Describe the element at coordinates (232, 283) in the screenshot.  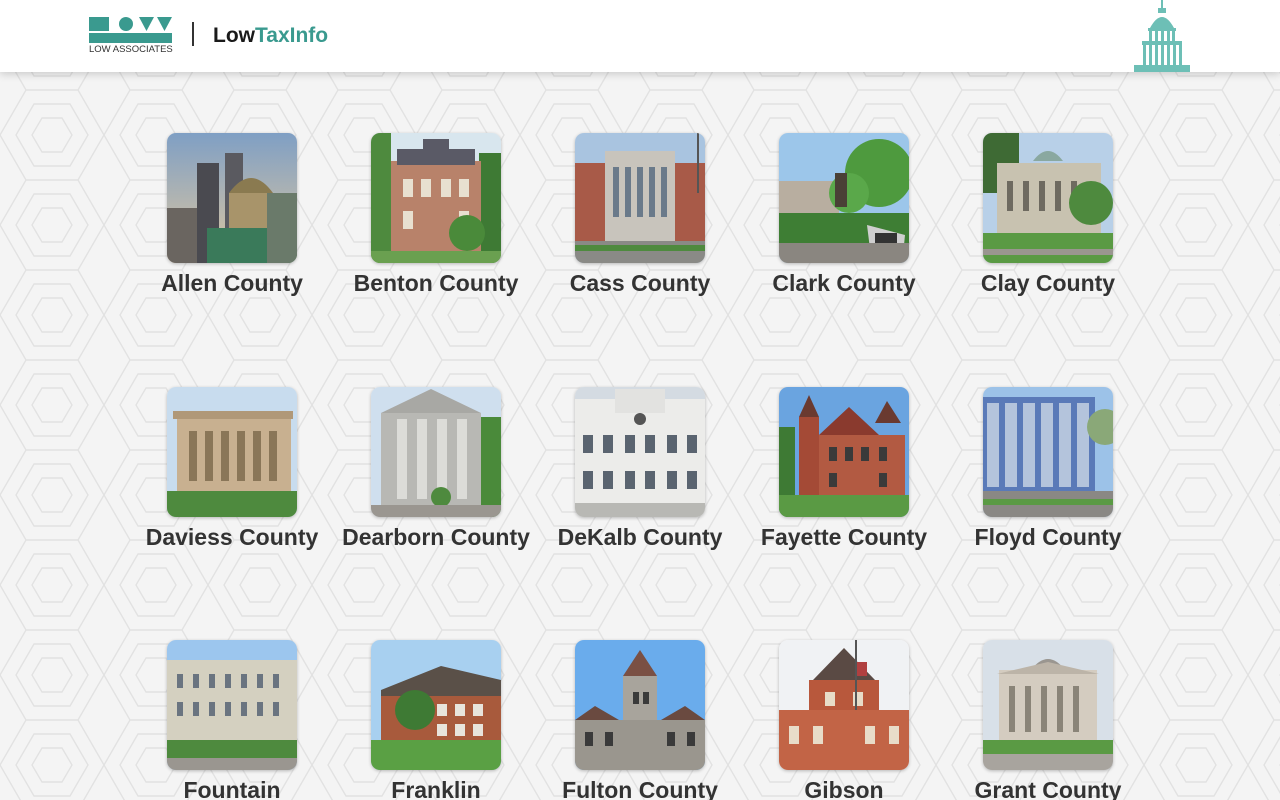
I see `county-name: Allen County` at that location.